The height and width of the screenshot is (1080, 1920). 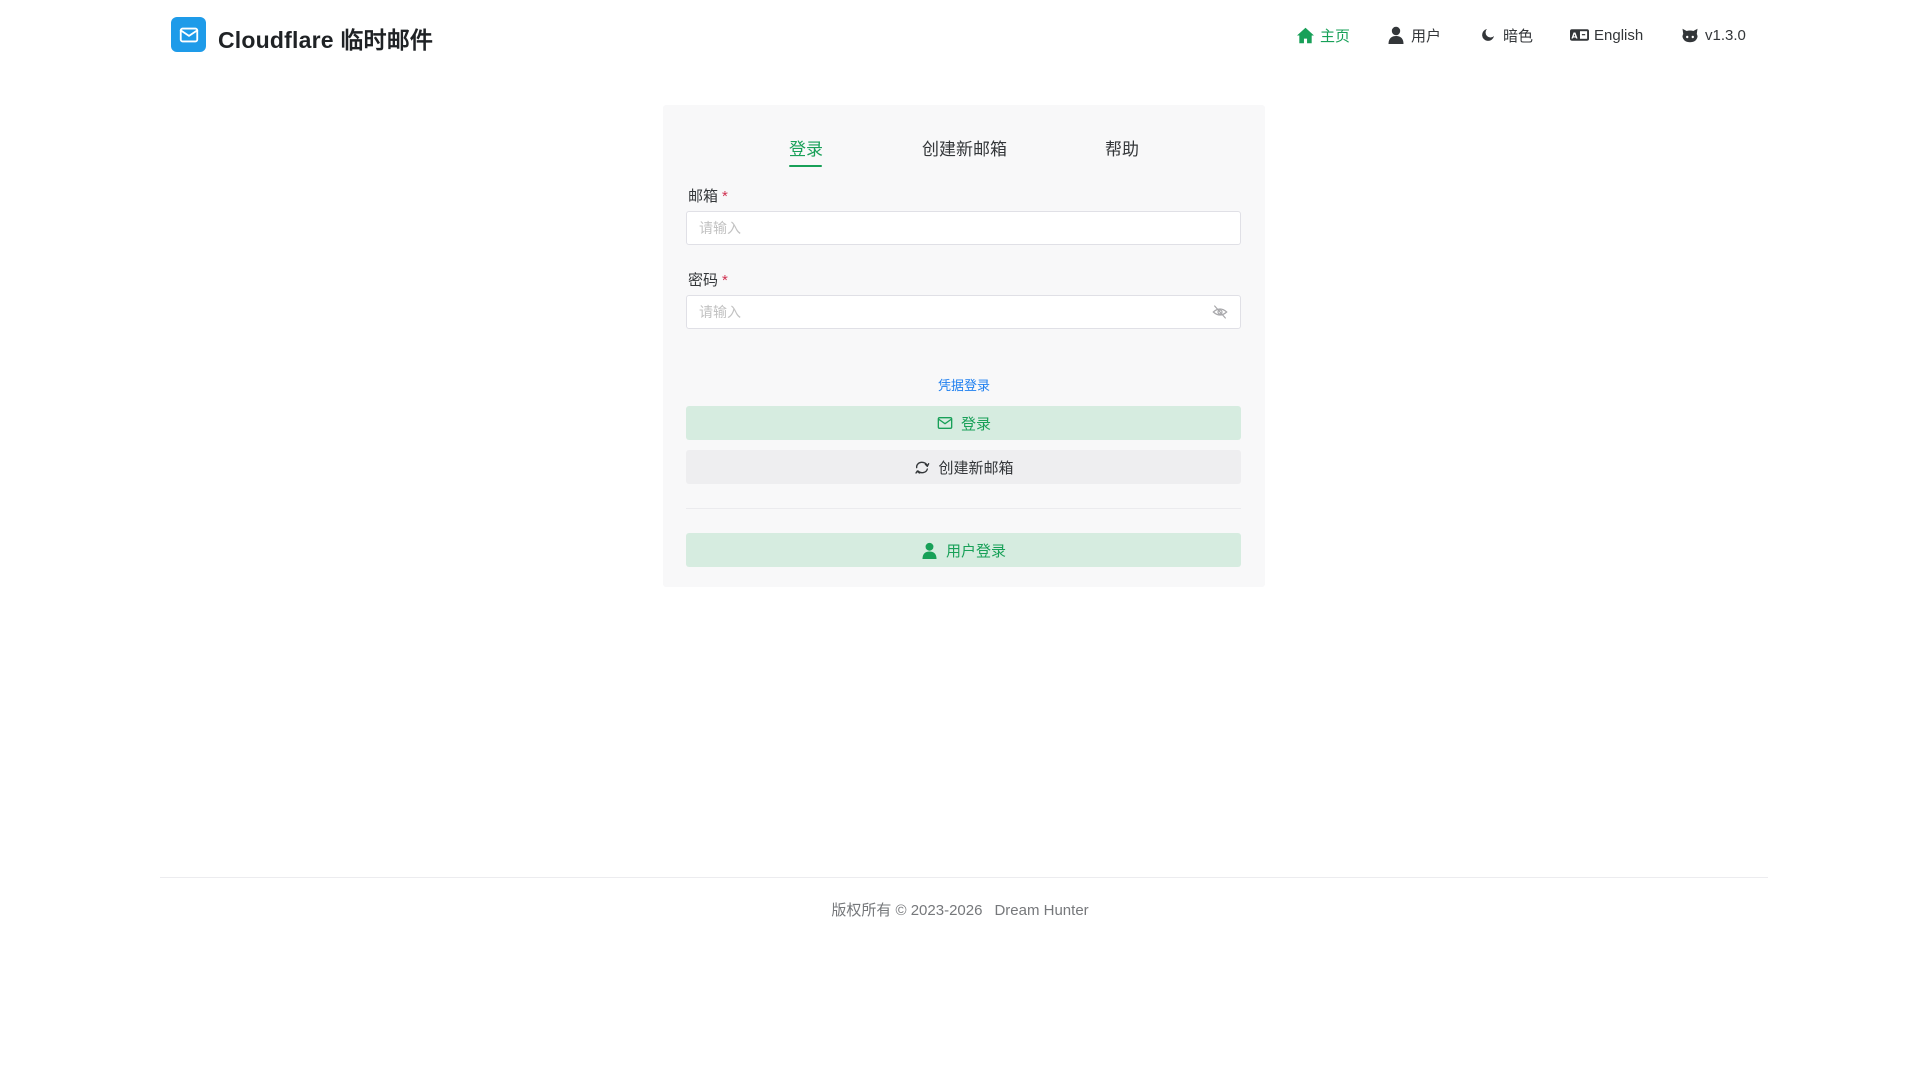 What do you see at coordinates (805, 166) in the screenshot?
I see `active-tab-indicator` at bounding box center [805, 166].